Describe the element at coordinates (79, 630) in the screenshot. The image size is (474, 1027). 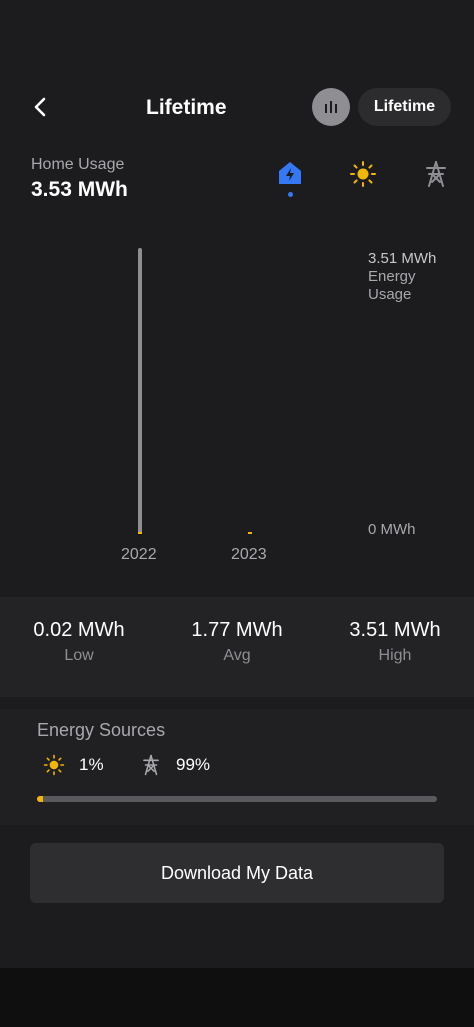
I see `stat-value: 0.02 MWh` at that location.